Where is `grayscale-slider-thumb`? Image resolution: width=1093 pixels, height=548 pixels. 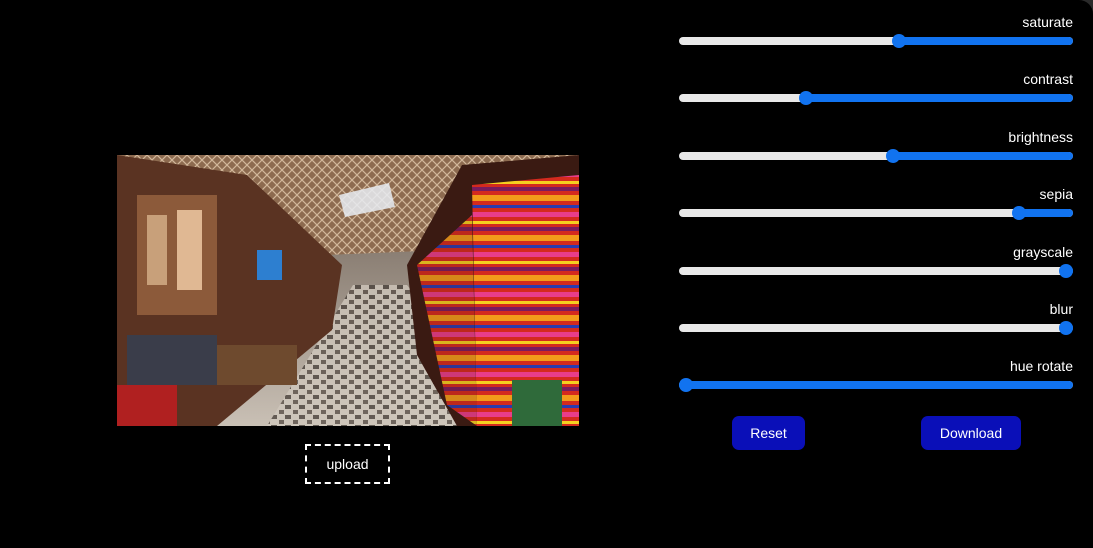 grayscale-slider-thumb is located at coordinates (1066, 271).